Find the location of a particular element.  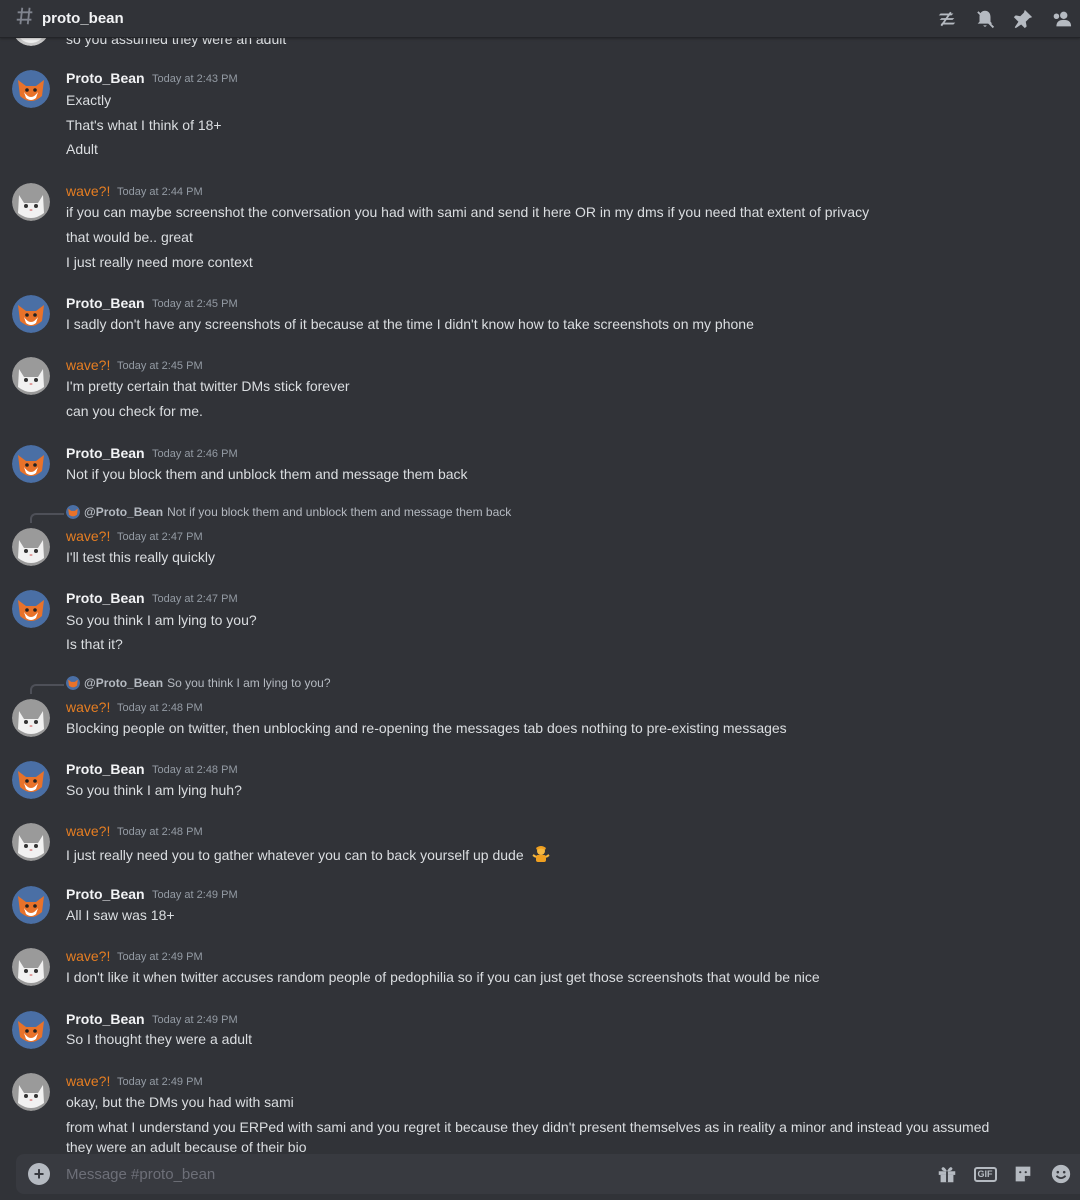

message-composer: + GIF is located at coordinates (548, 1174).